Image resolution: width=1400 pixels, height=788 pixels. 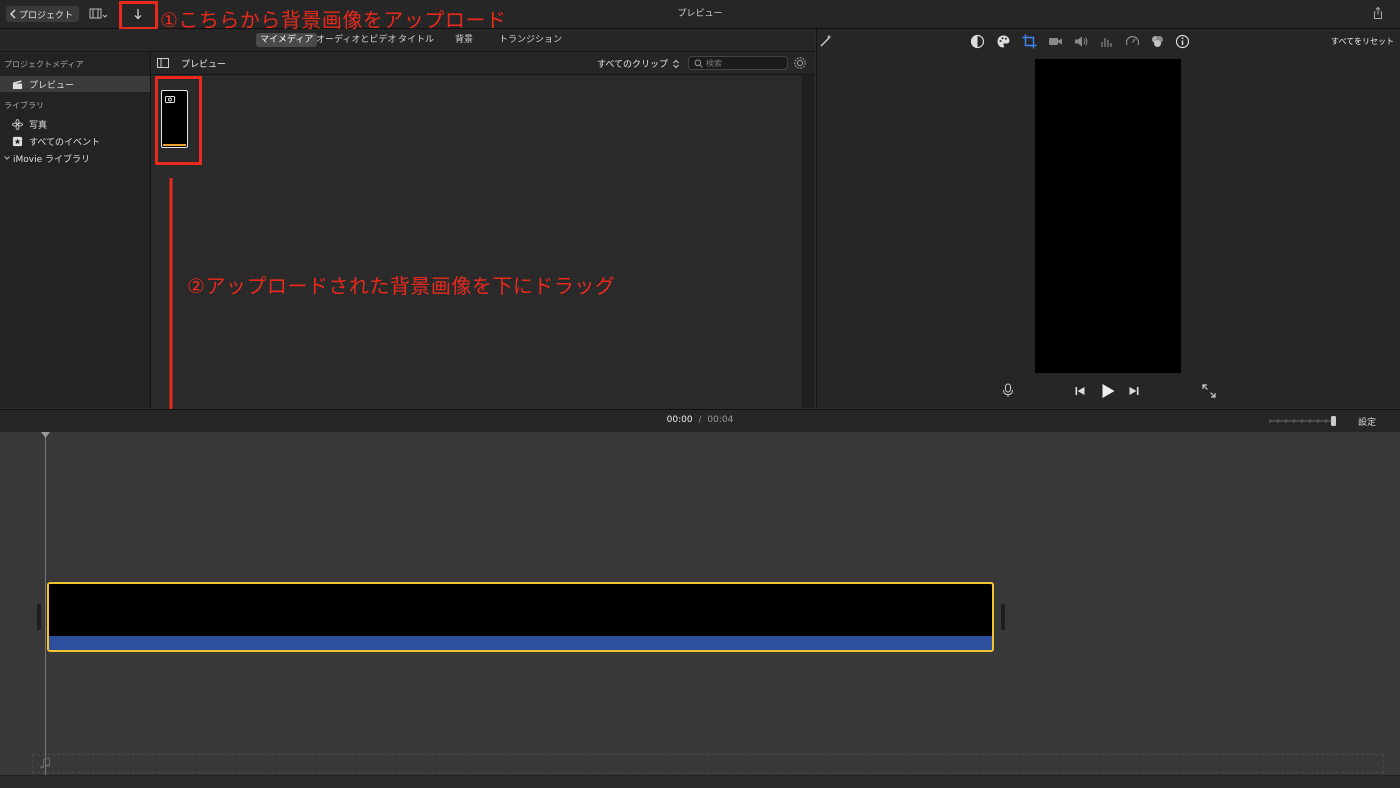 What do you see at coordinates (1029, 41) in the screenshot?
I see `crop-icon` at bounding box center [1029, 41].